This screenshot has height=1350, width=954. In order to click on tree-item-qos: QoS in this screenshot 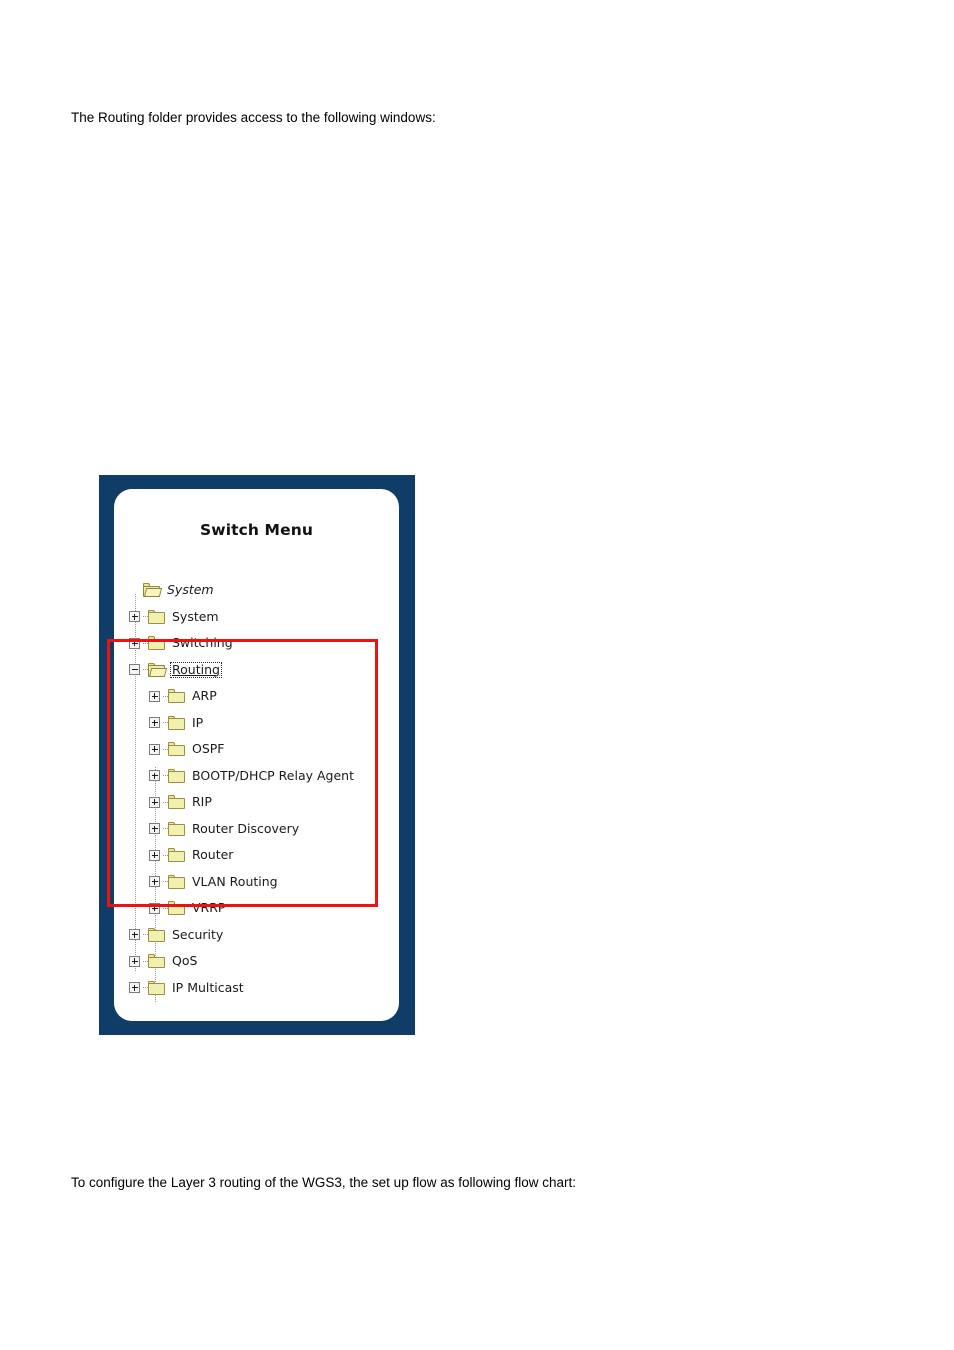, I will do `click(259, 961)`.